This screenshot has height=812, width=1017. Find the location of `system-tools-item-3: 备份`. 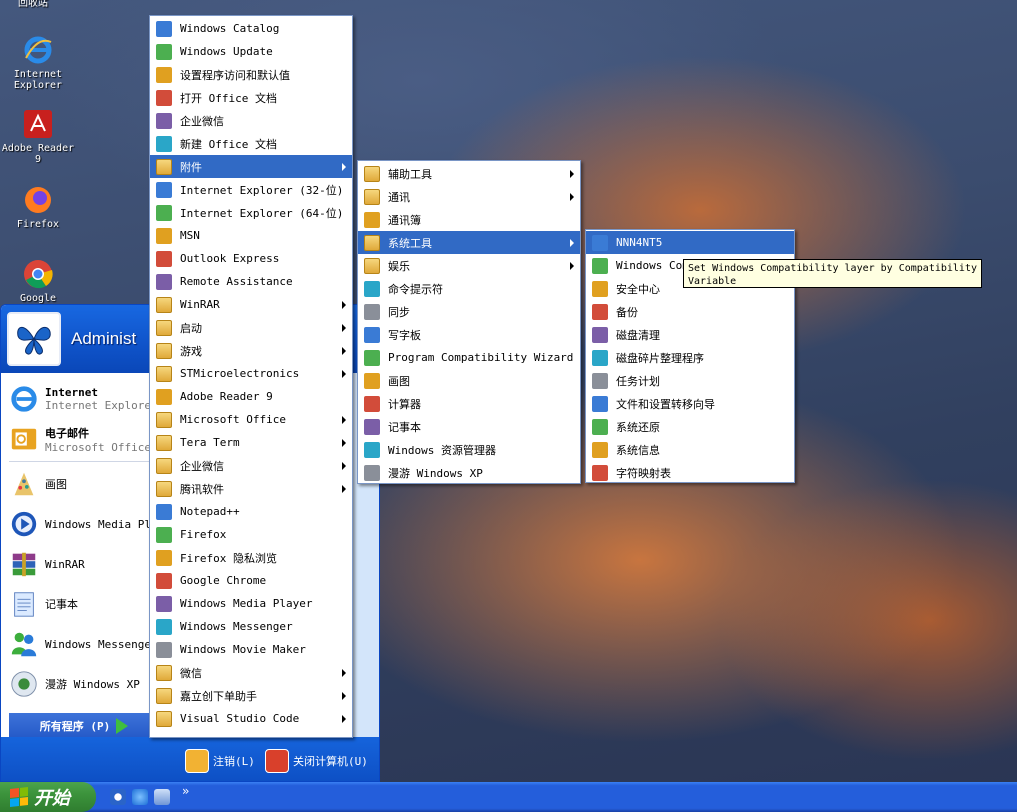

system-tools-item-3: 备份 is located at coordinates (690, 311).